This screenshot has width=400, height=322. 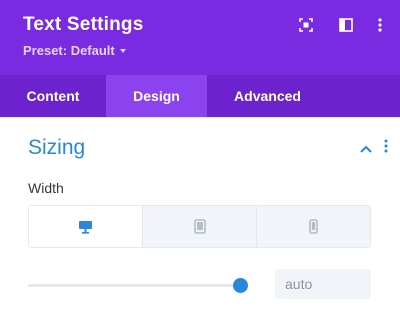 I want to click on desktop-icon, so click(x=85, y=227).